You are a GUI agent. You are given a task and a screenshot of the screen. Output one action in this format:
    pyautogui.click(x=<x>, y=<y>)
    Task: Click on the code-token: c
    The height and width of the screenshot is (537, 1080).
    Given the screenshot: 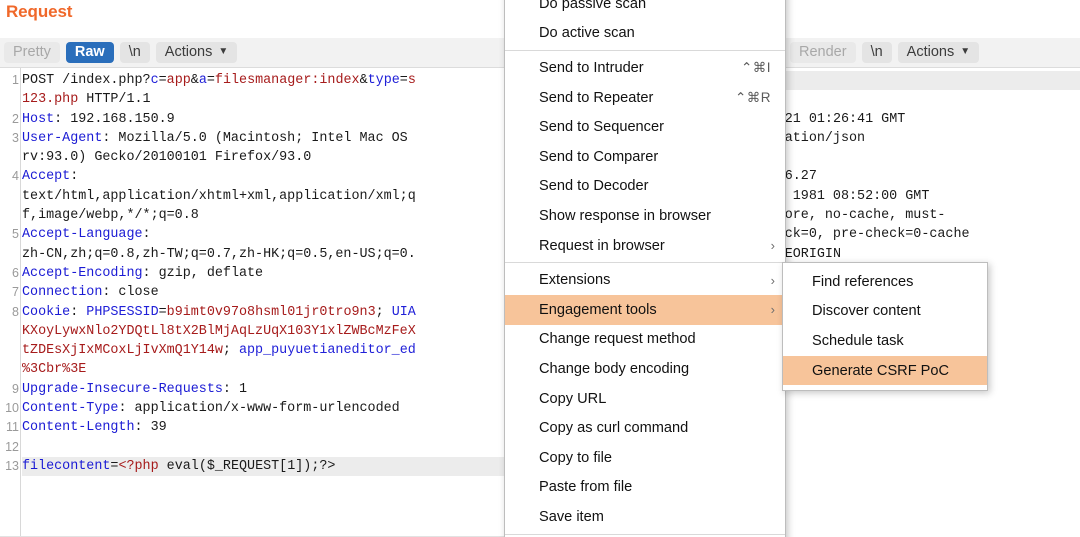 What is the action you would take?
    pyautogui.click(x=154, y=80)
    